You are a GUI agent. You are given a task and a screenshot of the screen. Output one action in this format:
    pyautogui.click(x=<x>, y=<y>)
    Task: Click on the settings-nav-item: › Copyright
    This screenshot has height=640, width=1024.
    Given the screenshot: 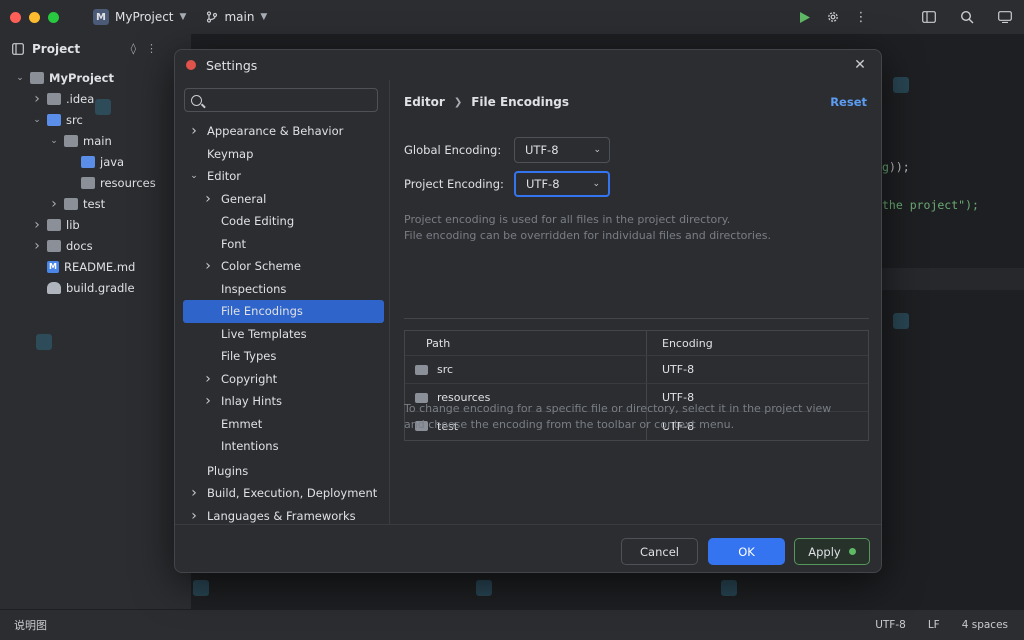 What is the action you would take?
    pyautogui.click(x=282, y=379)
    